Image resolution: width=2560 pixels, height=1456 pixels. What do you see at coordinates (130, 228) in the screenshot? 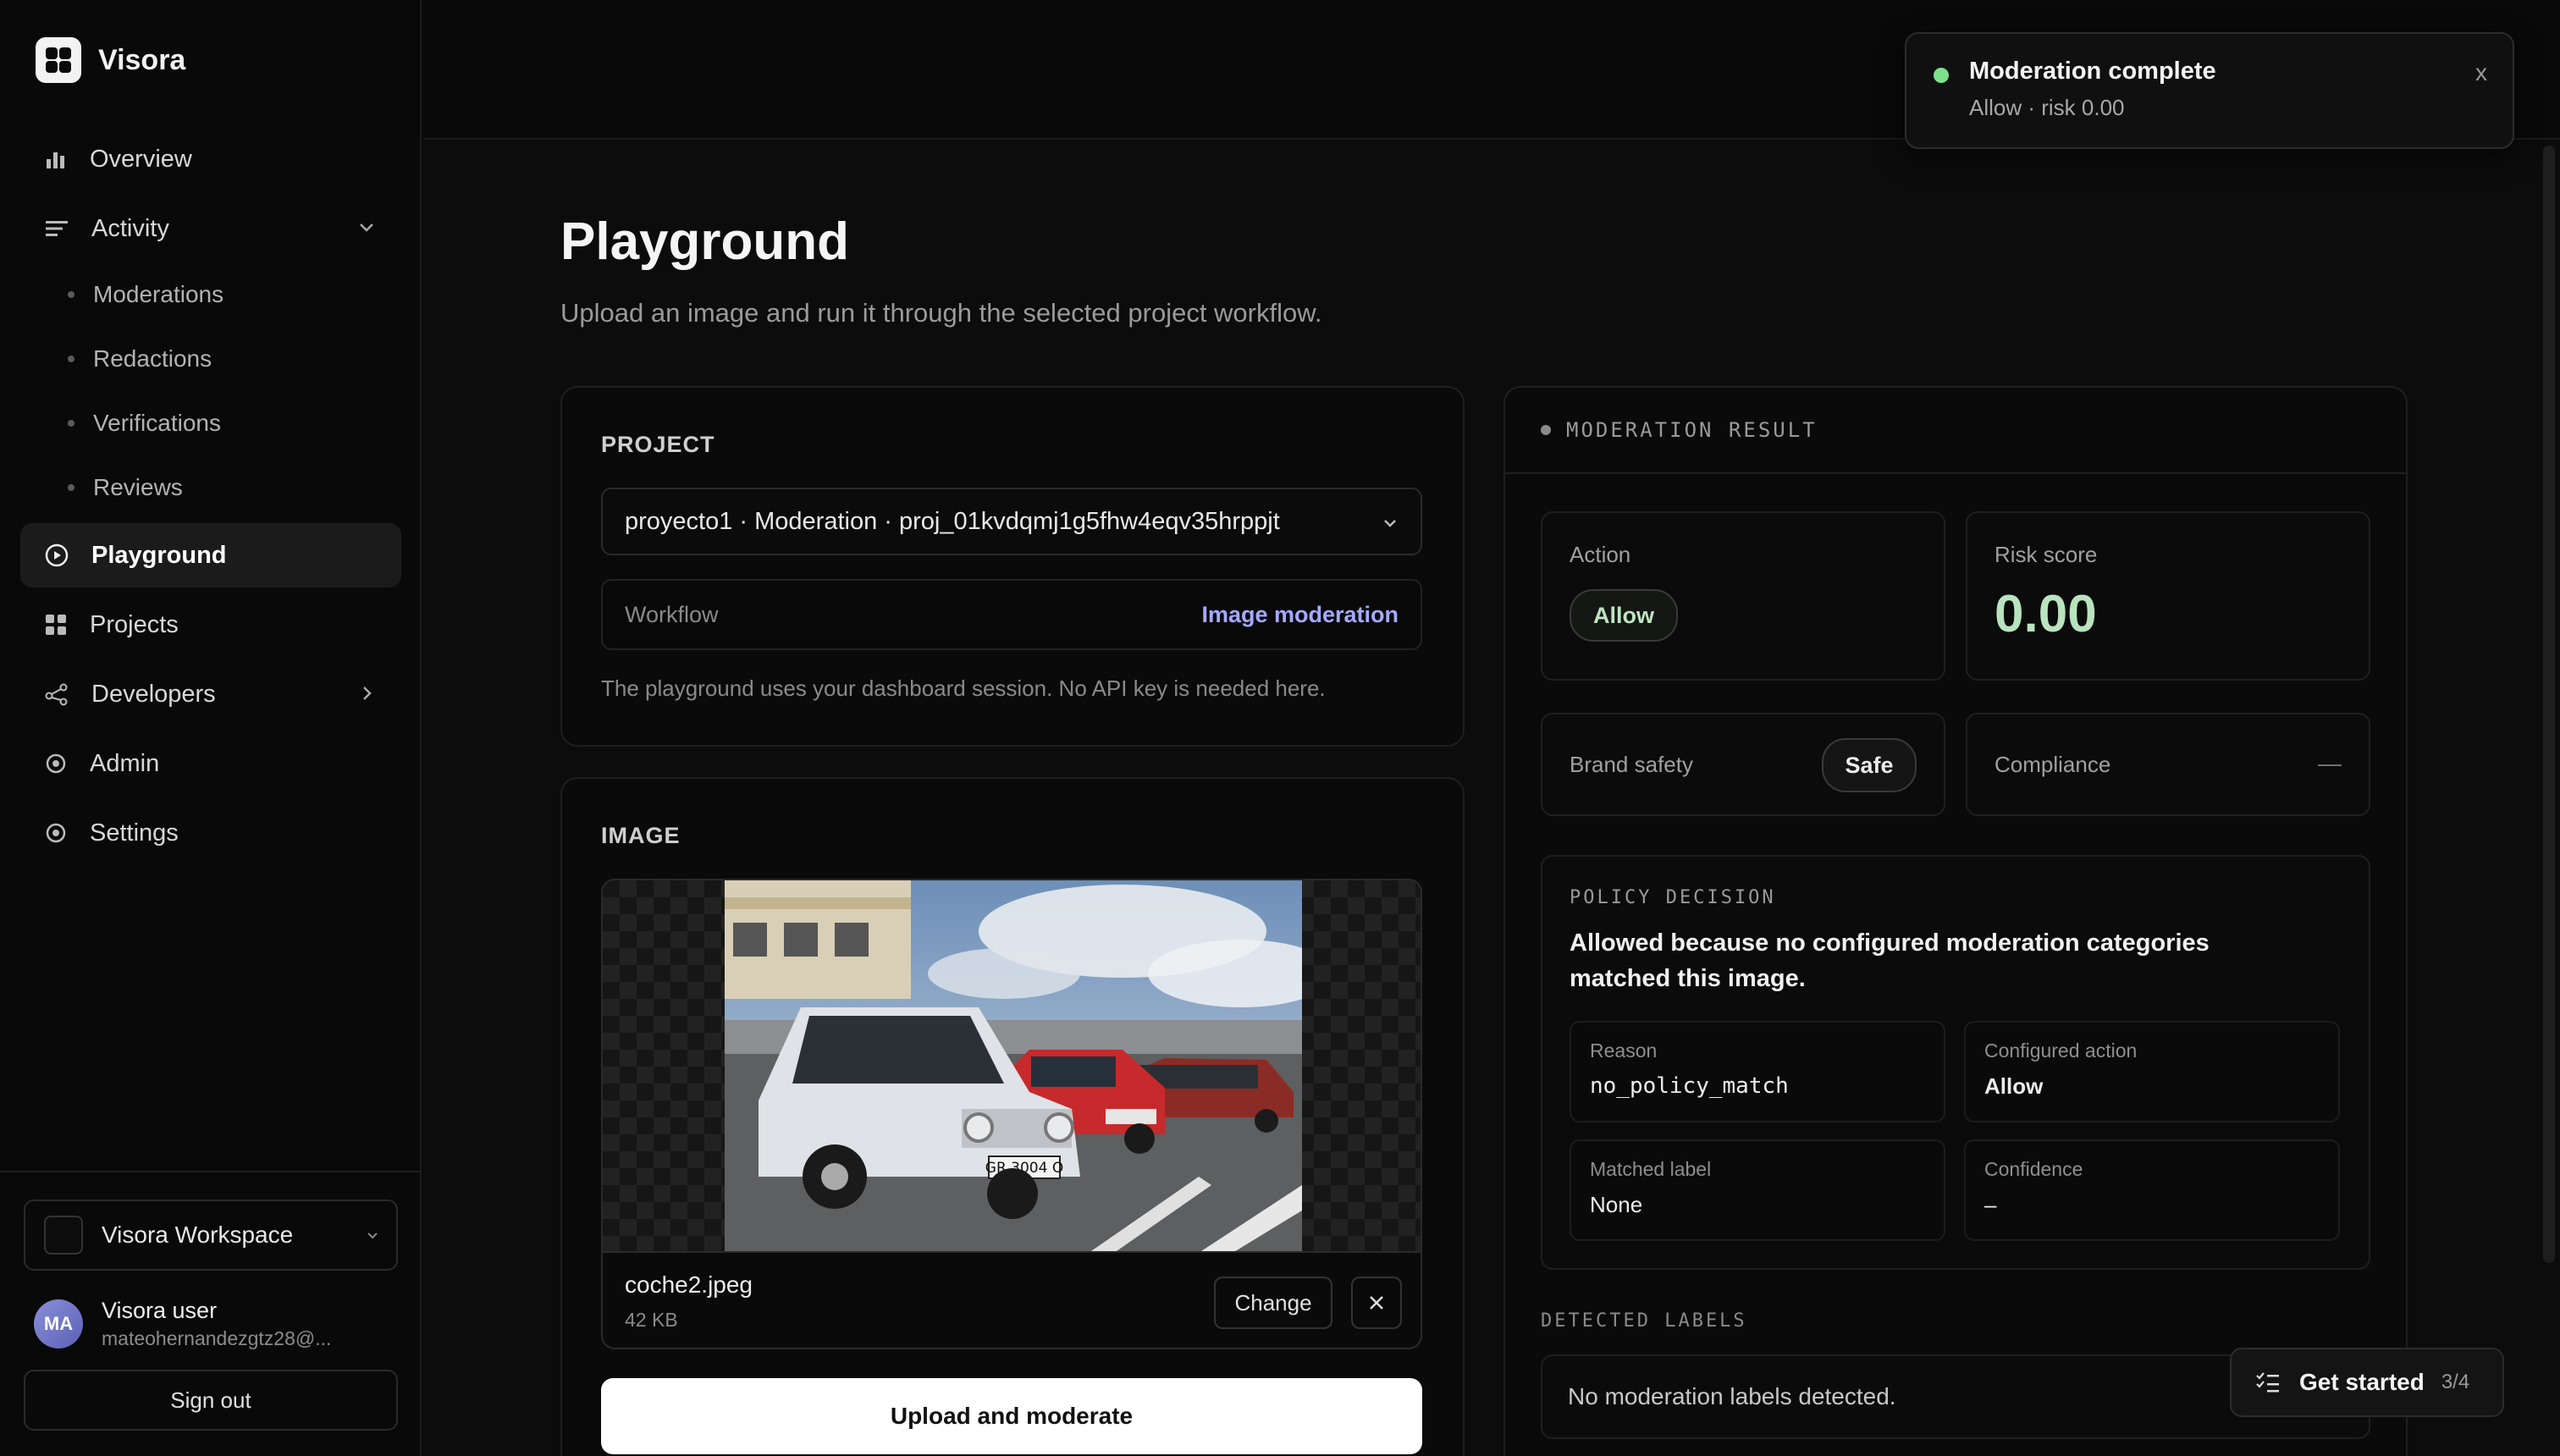
I see `sidebar-item-label: Activity` at bounding box center [130, 228].